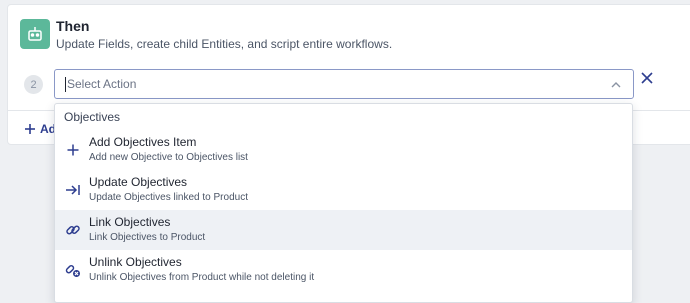 Image resolution: width=690 pixels, height=303 pixels. Describe the element at coordinates (135, 262) in the screenshot. I see `option-title: Unlink Objectives` at that location.